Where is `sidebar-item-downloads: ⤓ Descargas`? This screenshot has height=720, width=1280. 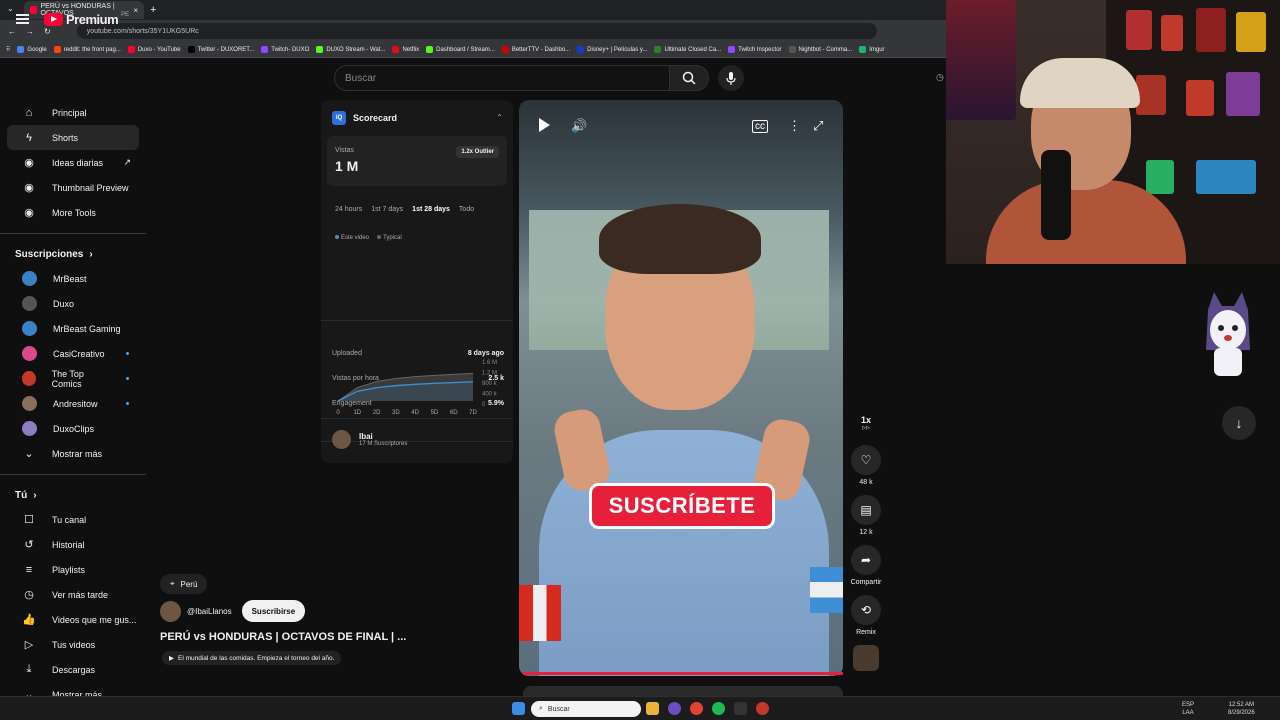
sidebar-item-downloads: ⤓ Descargas is located at coordinates (73, 669).